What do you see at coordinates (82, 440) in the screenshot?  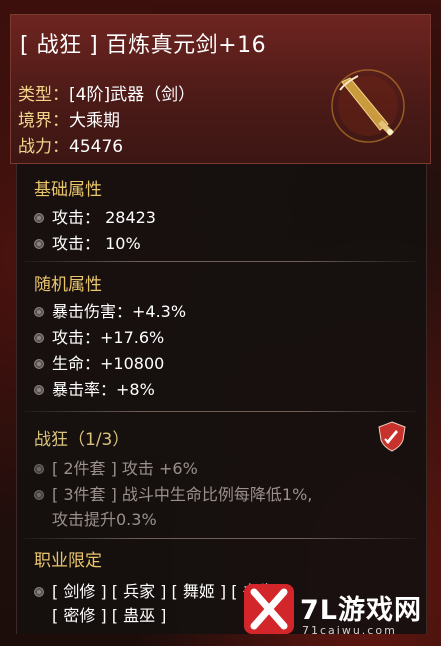 I see `set-bonus-title: 战狂（1/3）` at bounding box center [82, 440].